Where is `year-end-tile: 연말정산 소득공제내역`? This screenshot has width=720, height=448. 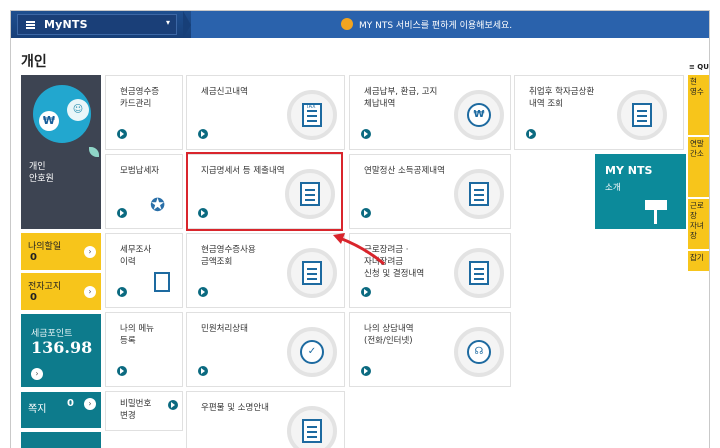 year-end-tile: 연말정산 소득공제내역 is located at coordinates (430, 191).